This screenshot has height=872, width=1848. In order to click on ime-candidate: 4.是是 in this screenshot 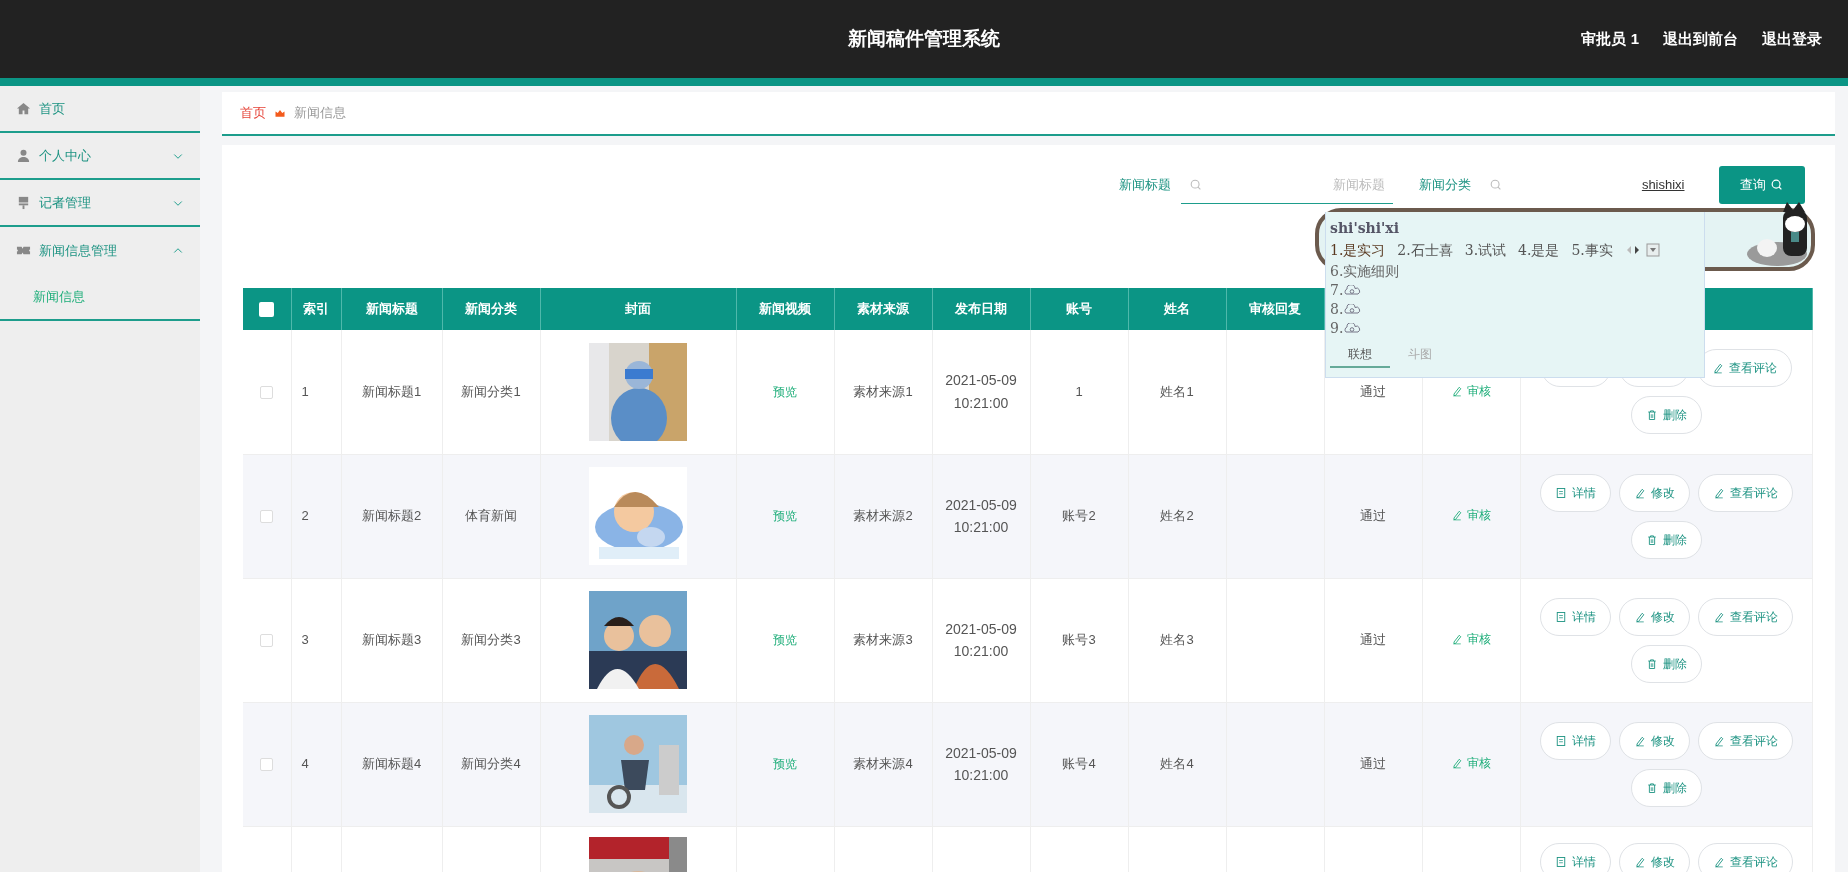, I will do `click(1539, 250)`.